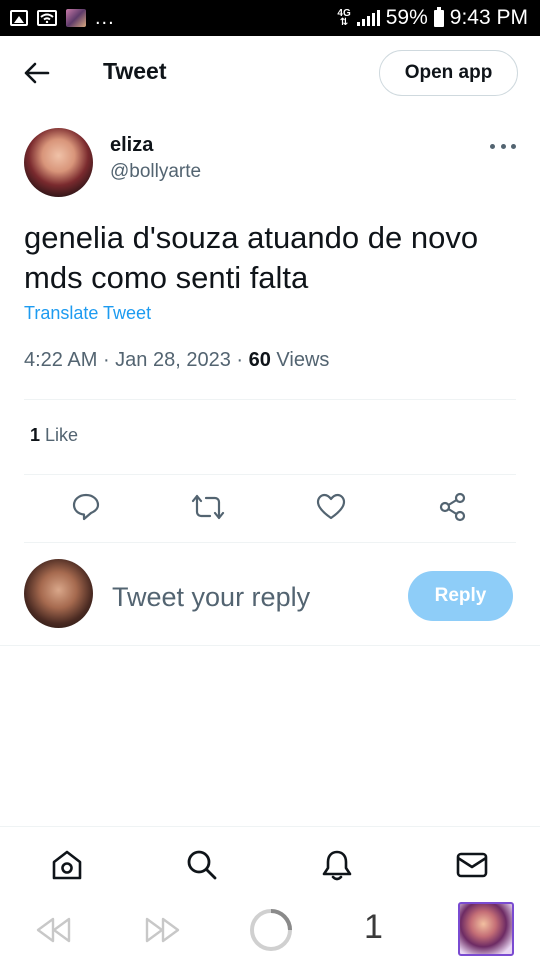  Describe the element at coordinates (135, 71) in the screenshot. I see `page-title: Tweet` at that location.